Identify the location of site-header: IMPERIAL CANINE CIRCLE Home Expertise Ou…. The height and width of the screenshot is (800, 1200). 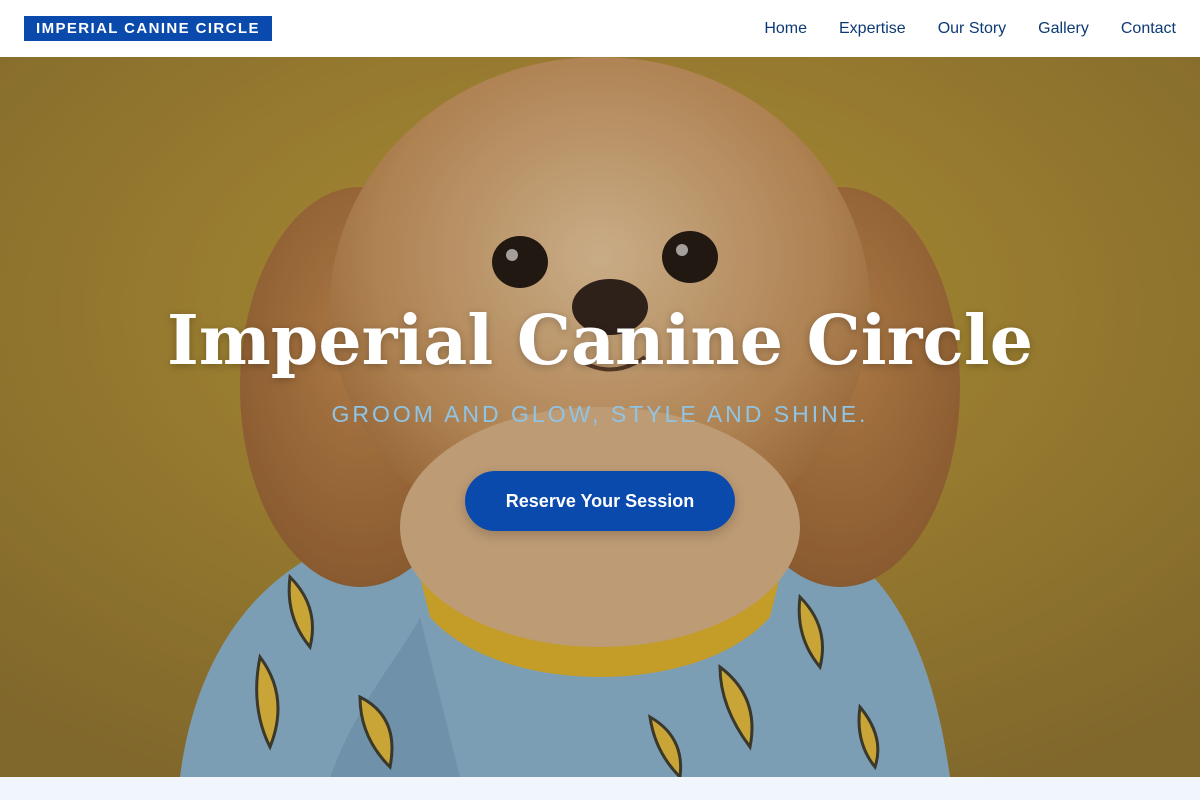
(600, 28).